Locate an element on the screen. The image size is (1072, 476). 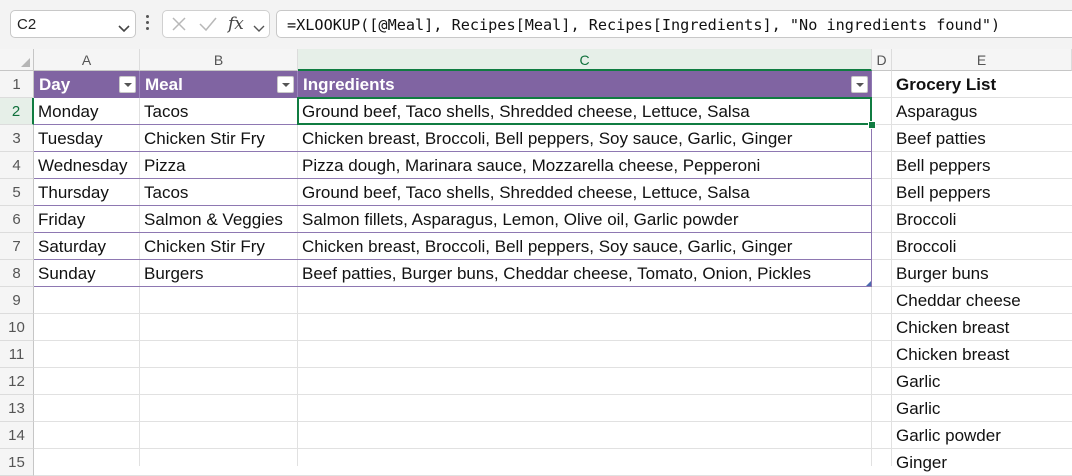
row-header-12: 12 is located at coordinates (17, 381).